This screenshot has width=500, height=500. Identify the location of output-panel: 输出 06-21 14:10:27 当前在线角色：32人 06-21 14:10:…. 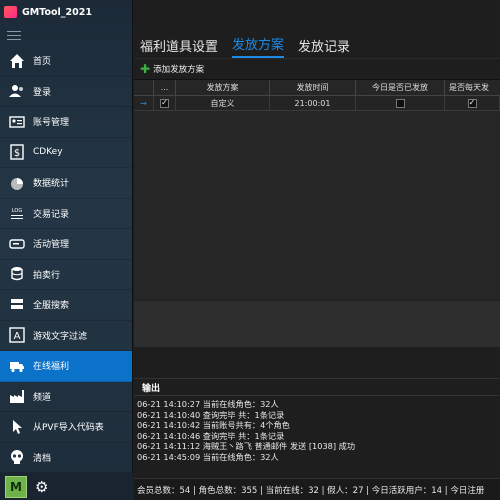
(317, 428).